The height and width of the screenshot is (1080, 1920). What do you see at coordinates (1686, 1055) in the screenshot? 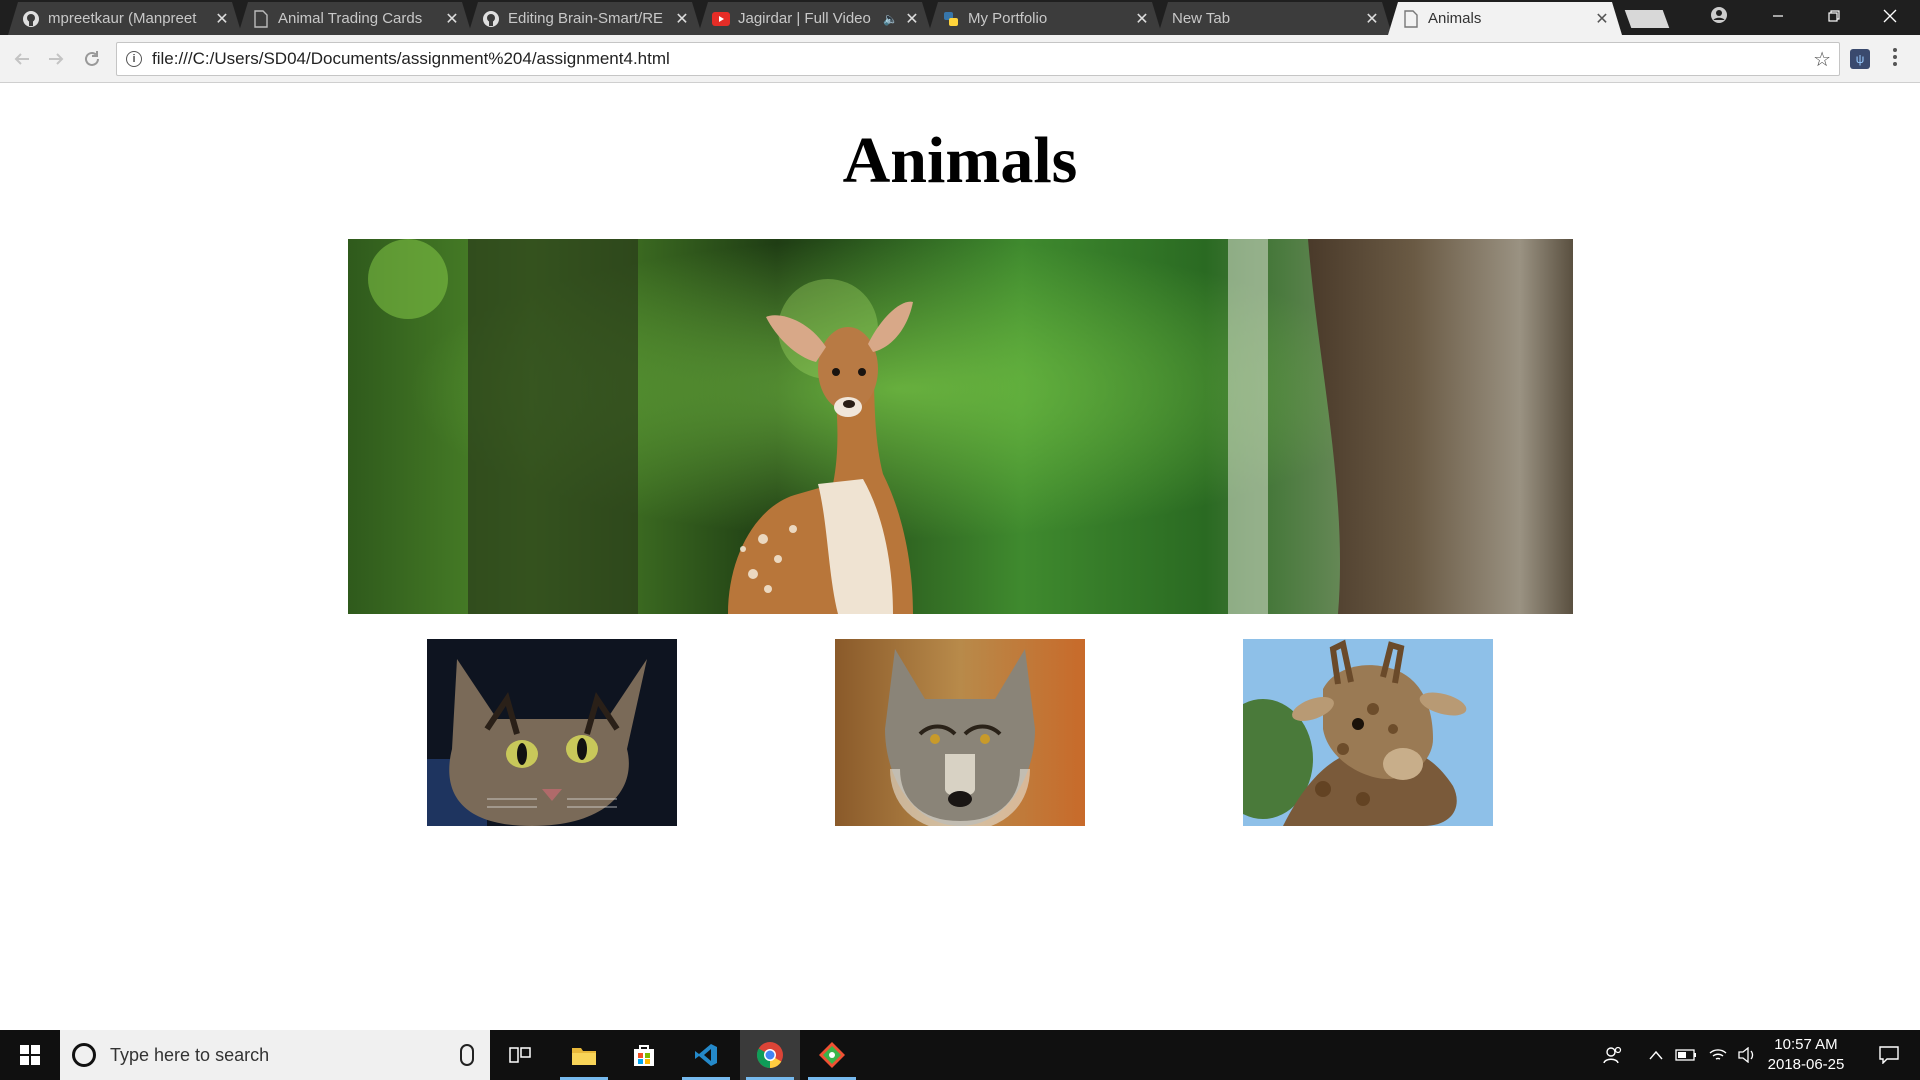
I see `battery-icon` at bounding box center [1686, 1055].